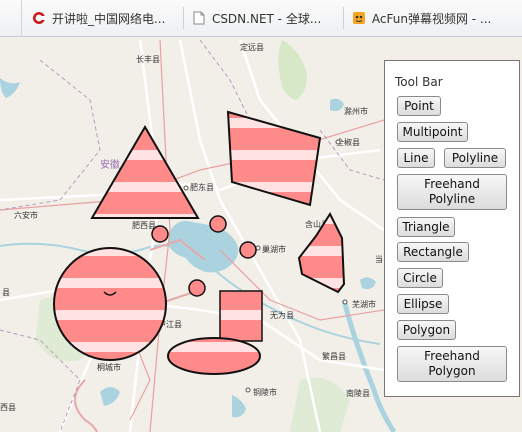  Describe the element at coordinates (433, 252) in the screenshot. I see `rectangle-button: Rectangle` at that location.